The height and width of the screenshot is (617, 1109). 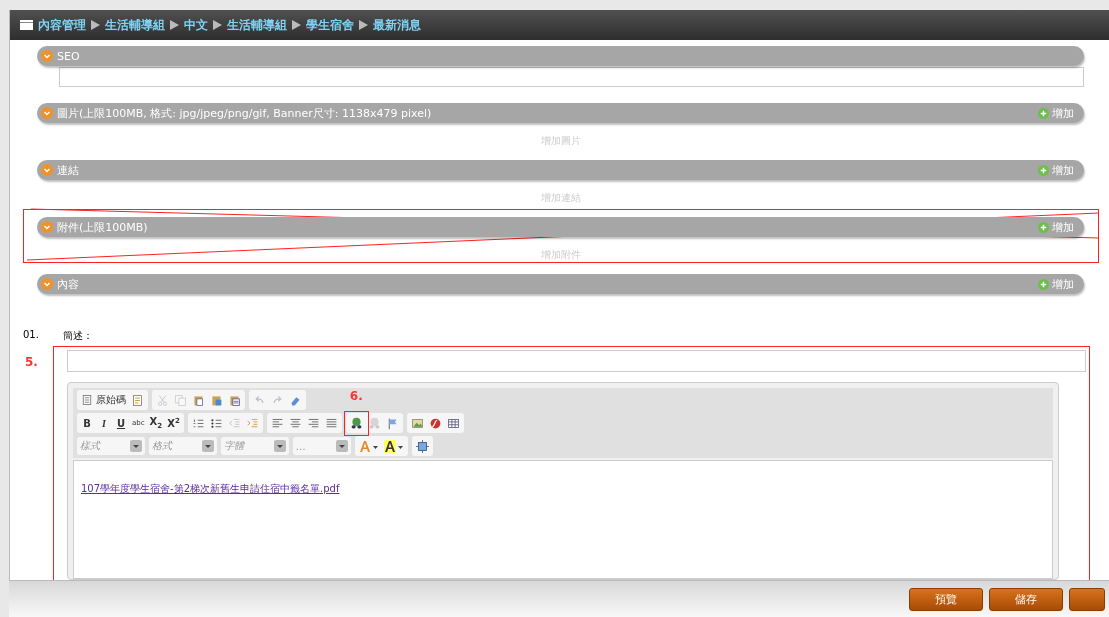 I want to click on section-title: 圖片(上限100MB, 格式: jpg/jpeg/png/gif, Banner尺寸: 1138x479 pixel), so click(x=245, y=113).